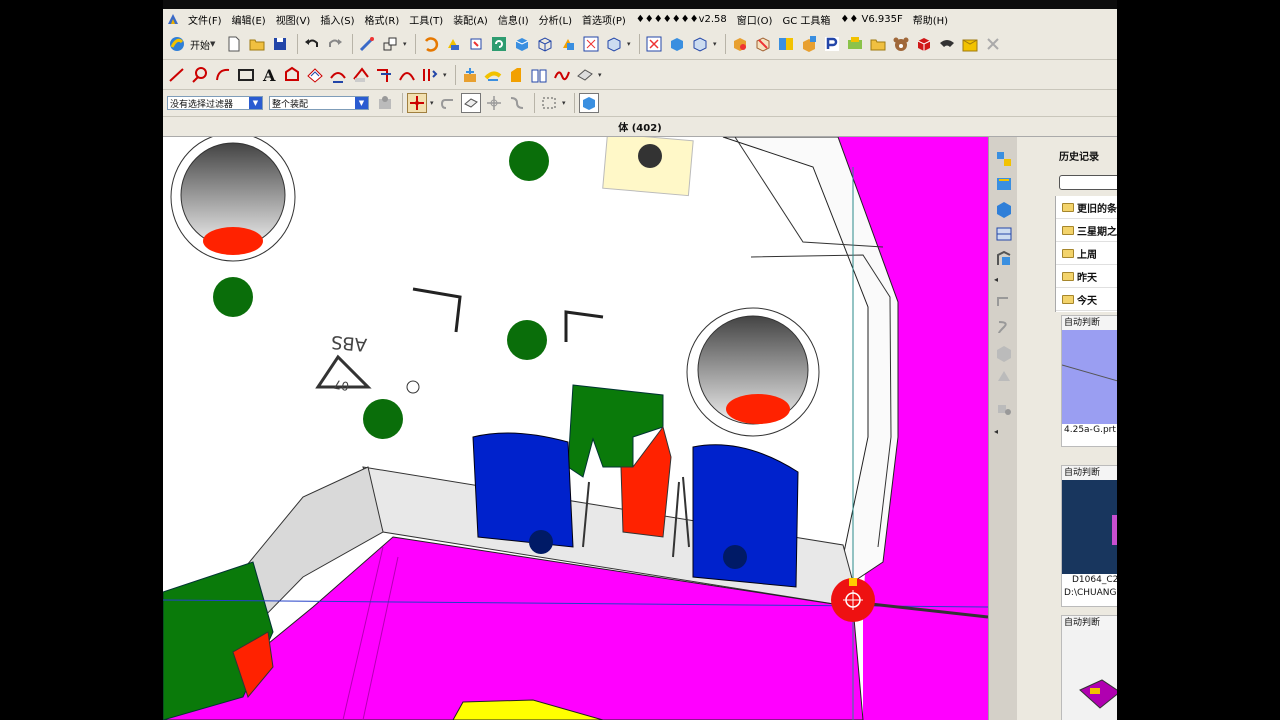 This screenshot has width=1280, height=720. What do you see at coordinates (993, 44) in the screenshot?
I see `close-tool-icon` at bounding box center [993, 44].